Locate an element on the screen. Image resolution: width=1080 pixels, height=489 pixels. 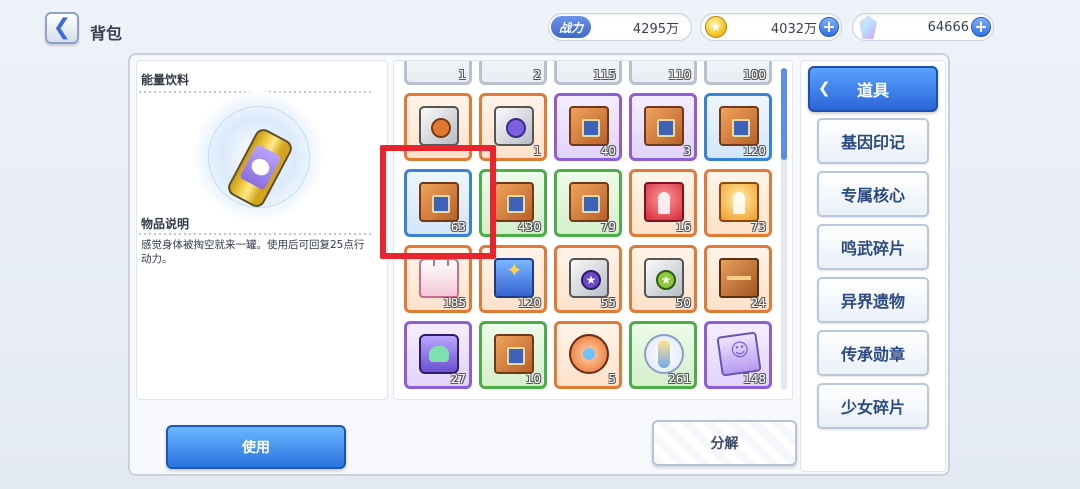
item-slot: 10 is located at coordinates (513, 355).